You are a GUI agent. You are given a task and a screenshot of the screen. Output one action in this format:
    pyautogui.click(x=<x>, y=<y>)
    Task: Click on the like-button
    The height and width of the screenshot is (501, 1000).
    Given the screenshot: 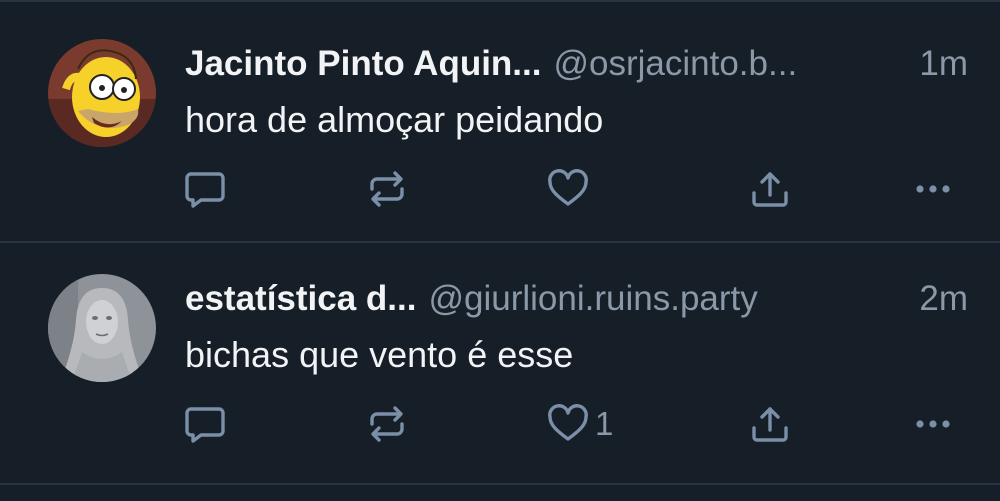 What is the action you would take?
    pyautogui.click(x=571, y=189)
    